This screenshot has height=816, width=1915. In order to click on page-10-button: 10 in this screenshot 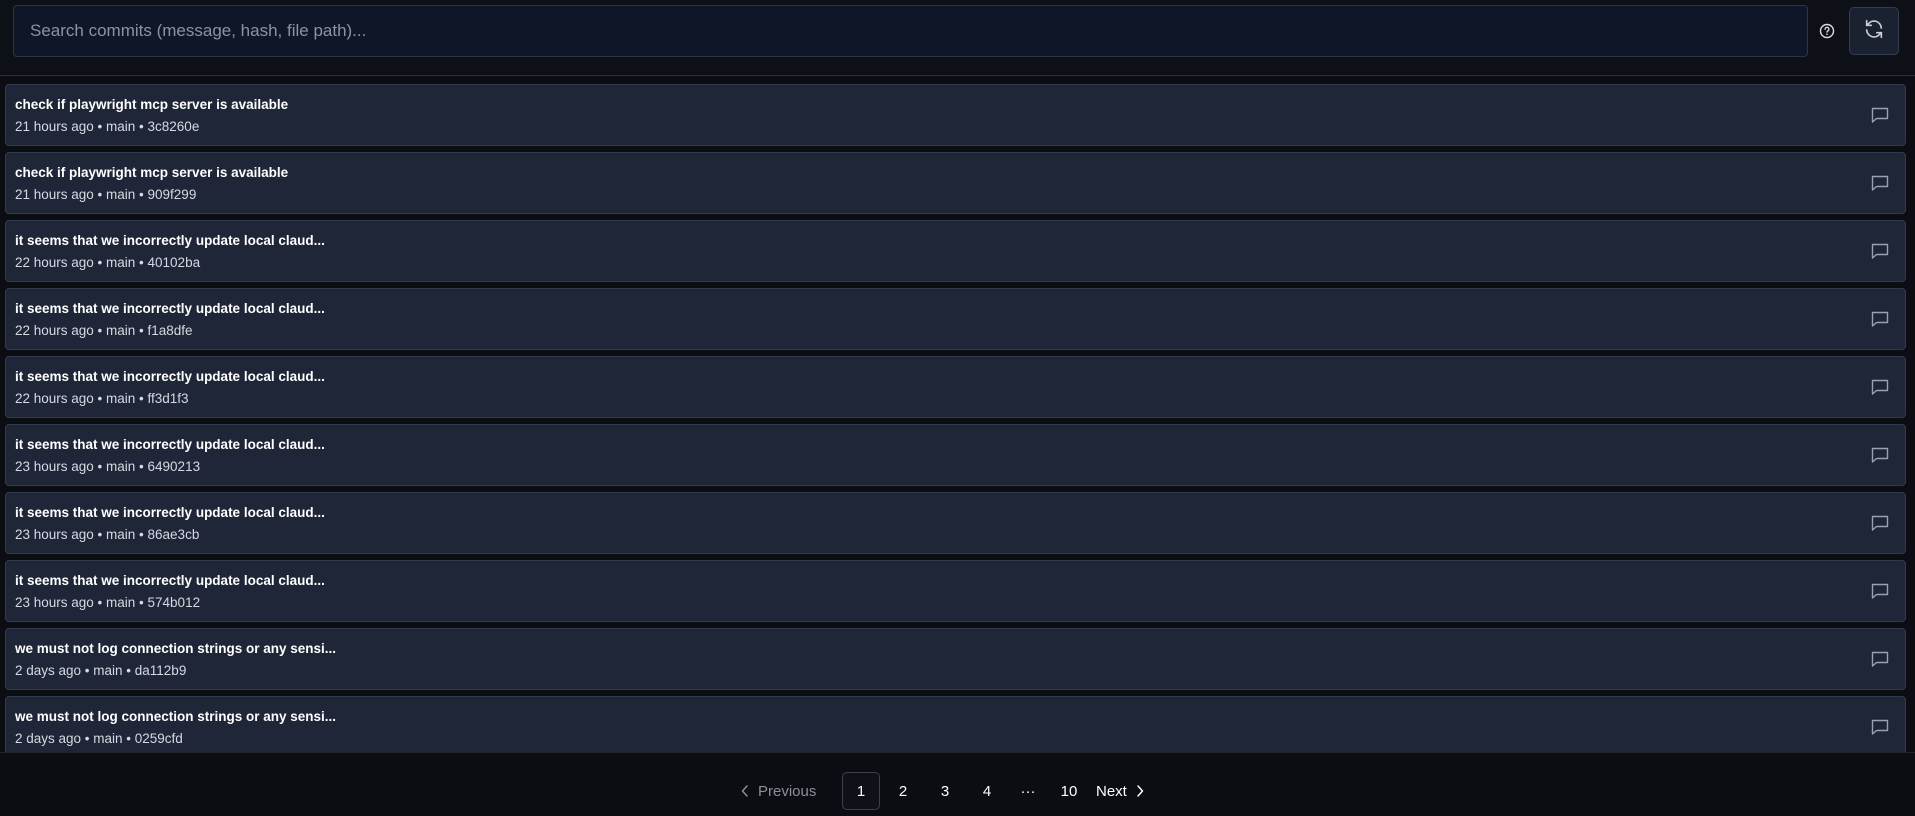, I will do `click(1069, 791)`.